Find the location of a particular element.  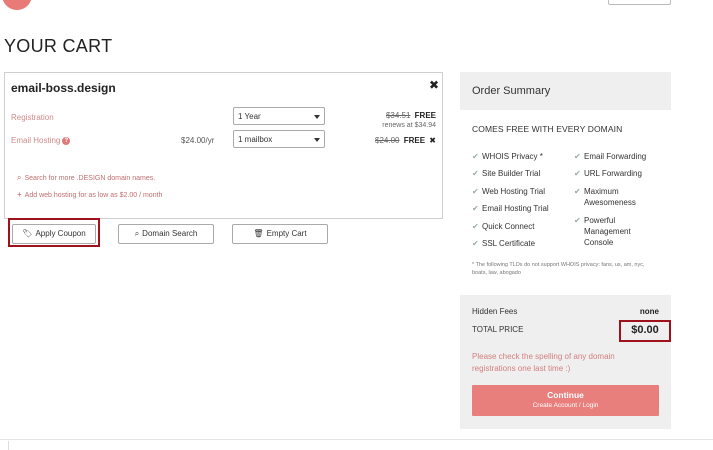

registration-free-label: FREE is located at coordinates (425, 115).